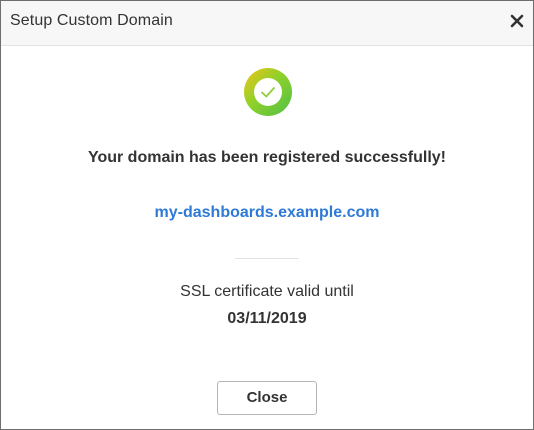 The image size is (534, 430). What do you see at coordinates (267, 318) in the screenshot?
I see `ssl-valid-until: 03/11/2019` at bounding box center [267, 318].